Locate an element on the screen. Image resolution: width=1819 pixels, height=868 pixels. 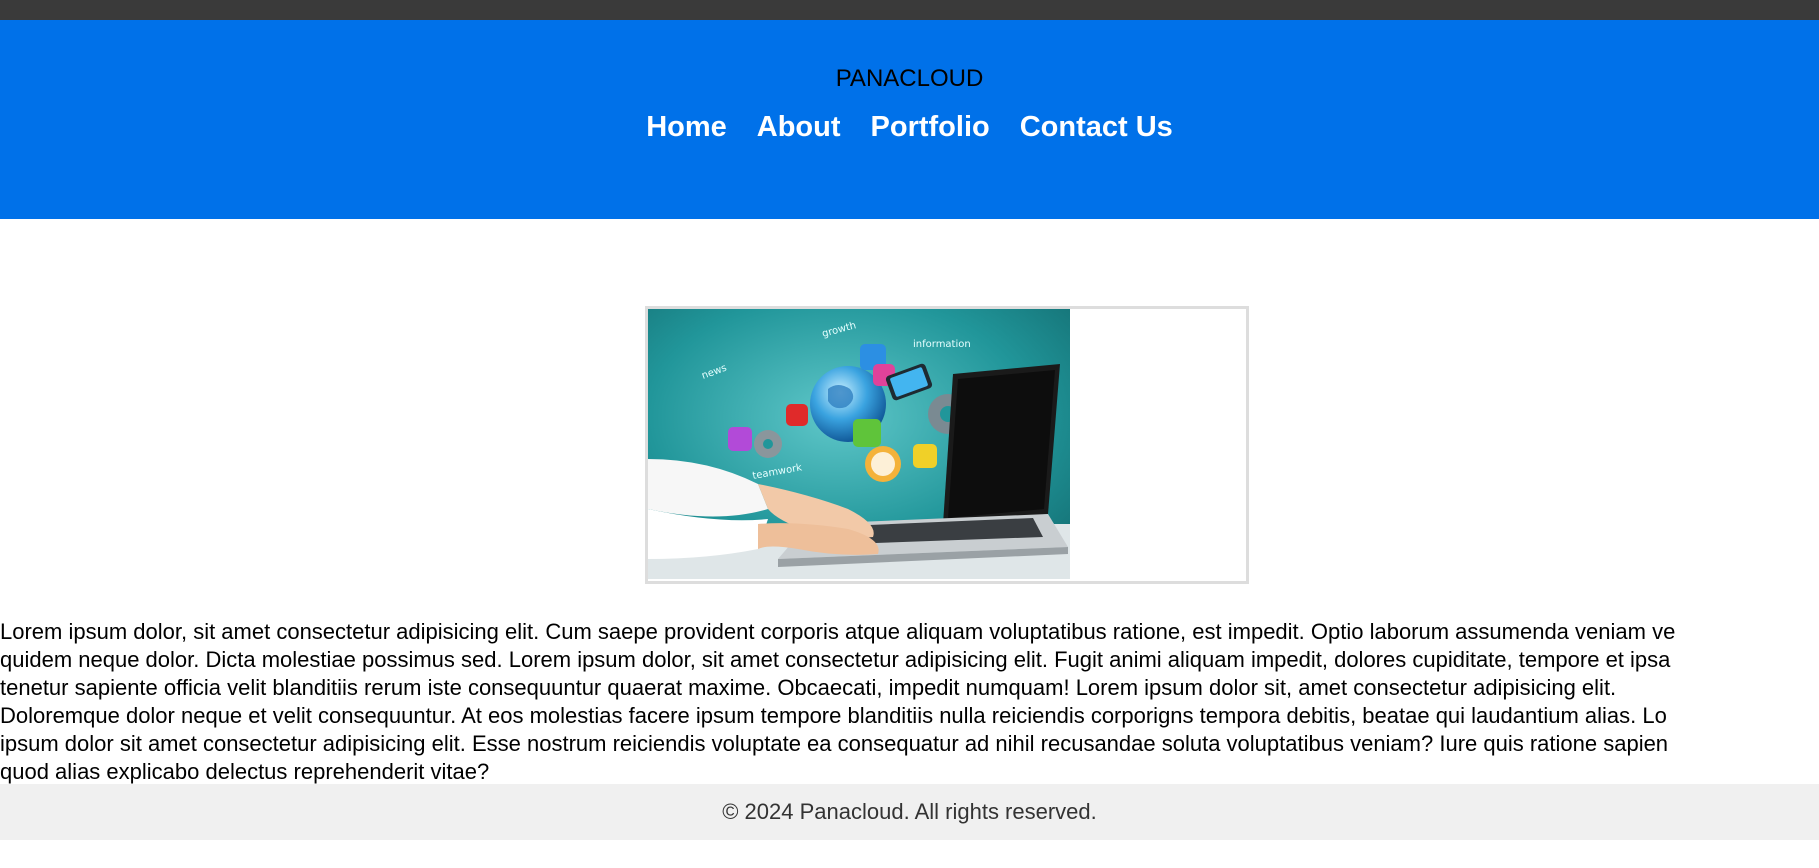
site-footer: © 2024 Panacloud. All rights reserved. is located at coordinates (909, 812).